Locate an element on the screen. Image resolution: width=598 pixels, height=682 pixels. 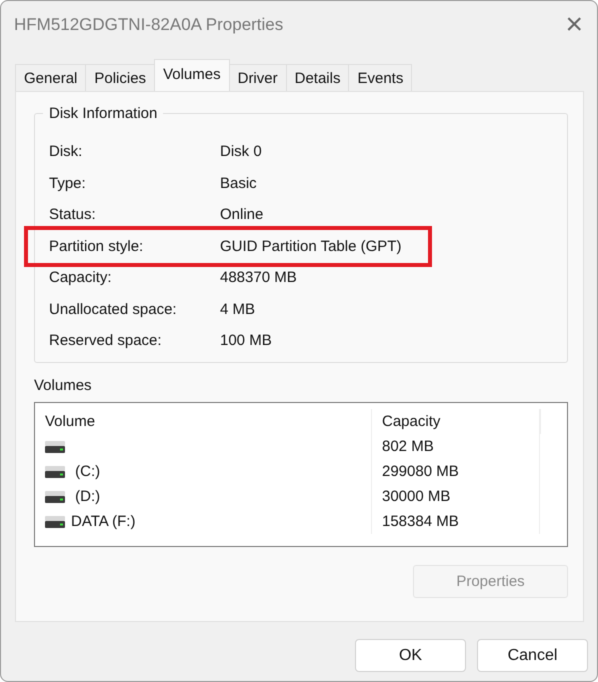
column-header: Capacity is located at coordinates (456, 425).